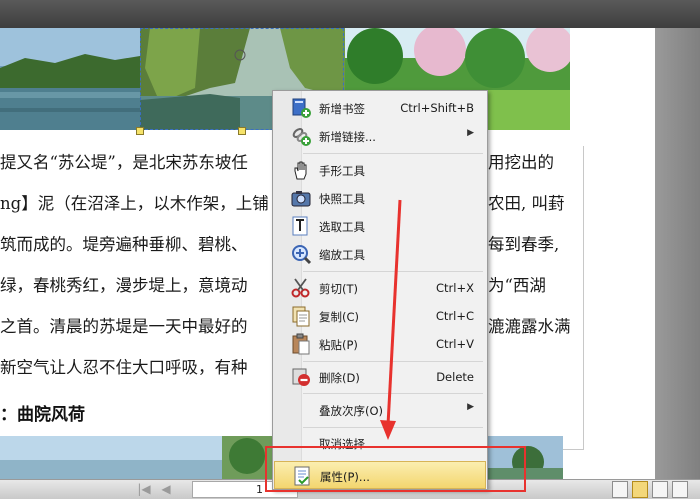 The image size is (700, 499). Describe the element at coordinates (395, 469) in the screenshot. I see `annotation-highlight-box` at that location.